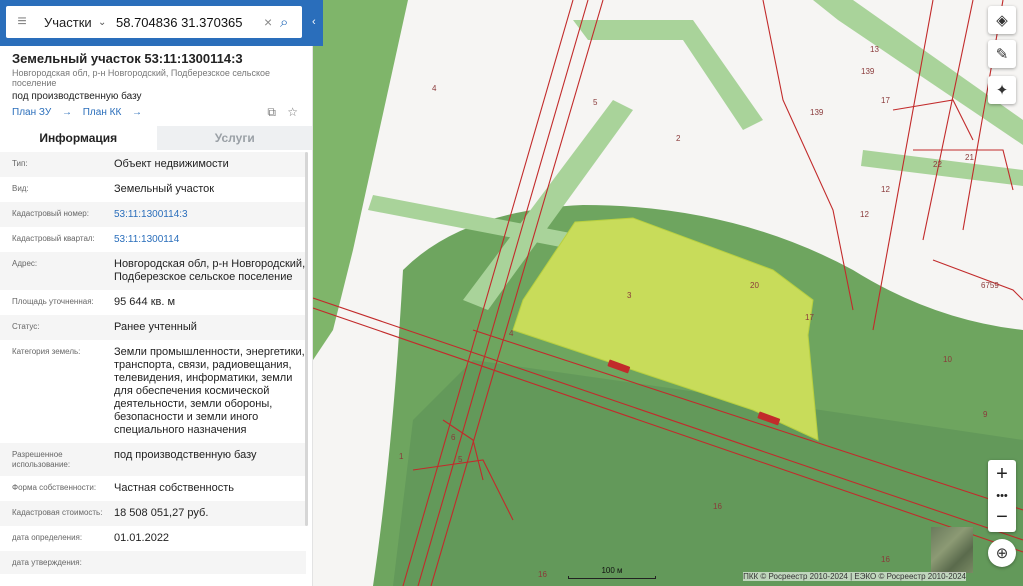  I want to click on panel-tabs: Информация Услуги, so click(156, 138).